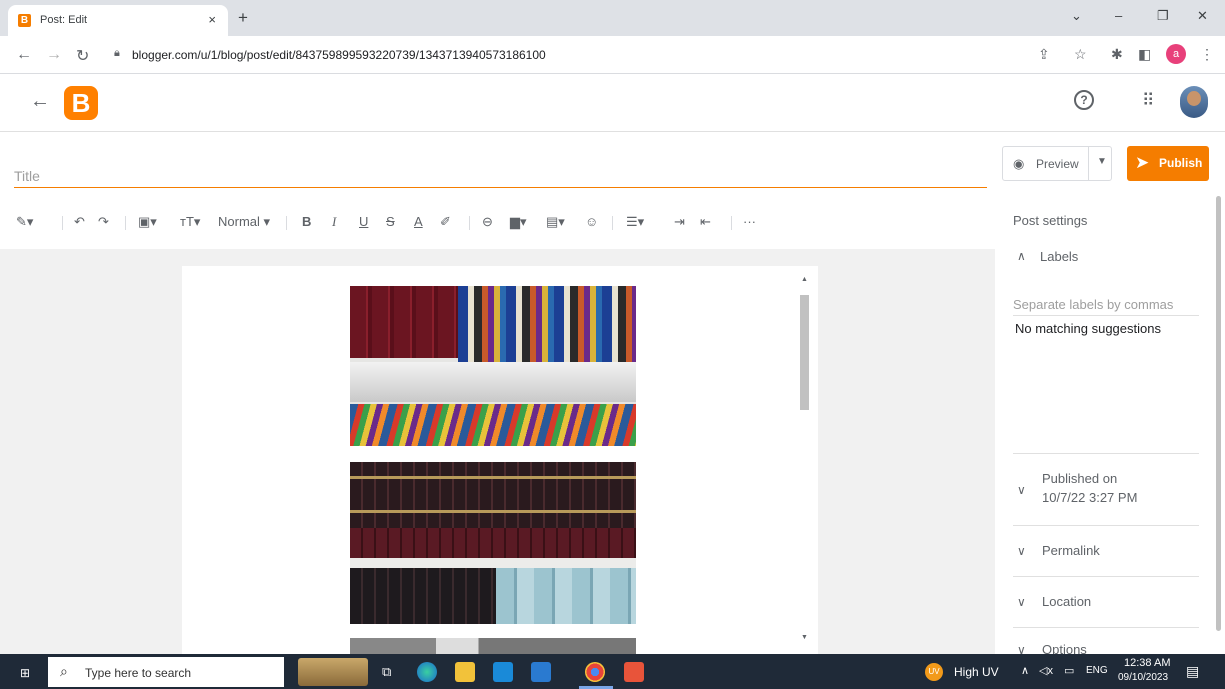 The image size is (1225, 689). Describe the element at coordinates (1118, 15) in the screenshot. I see `minimize-button: –` at that location.